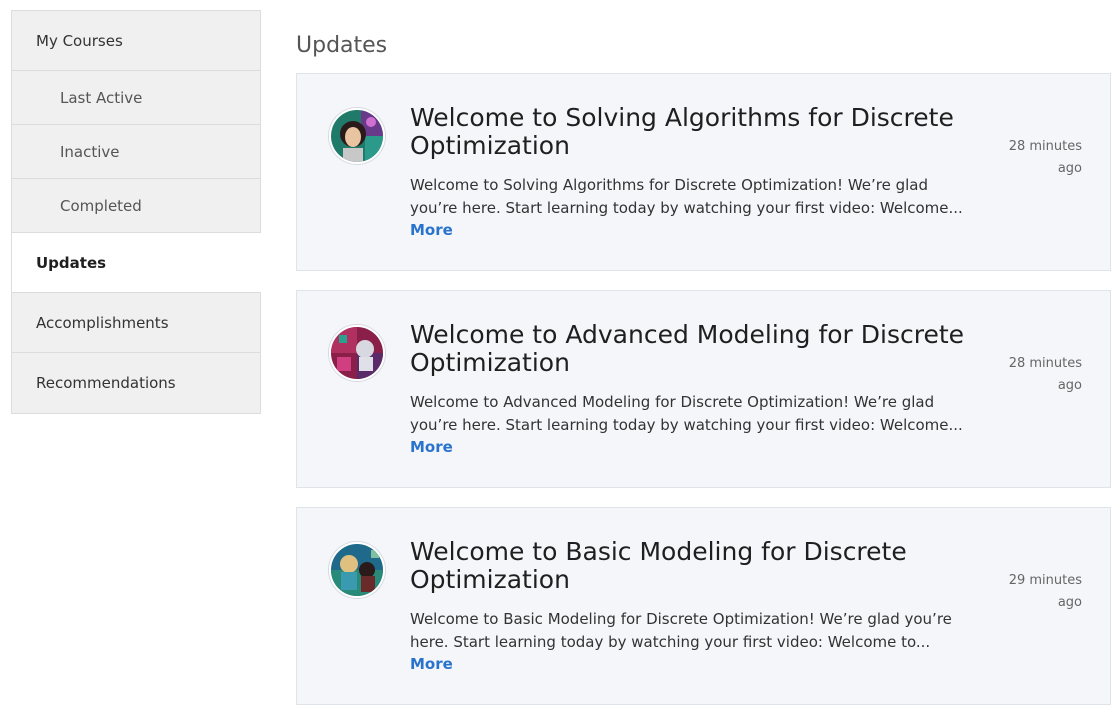 This screenshot has width=1111, height=717. What do you see at coordinates (71, 262) in the screenshot?
I see `sidebar-item-label: Updates` at bounding box center [71, 262].